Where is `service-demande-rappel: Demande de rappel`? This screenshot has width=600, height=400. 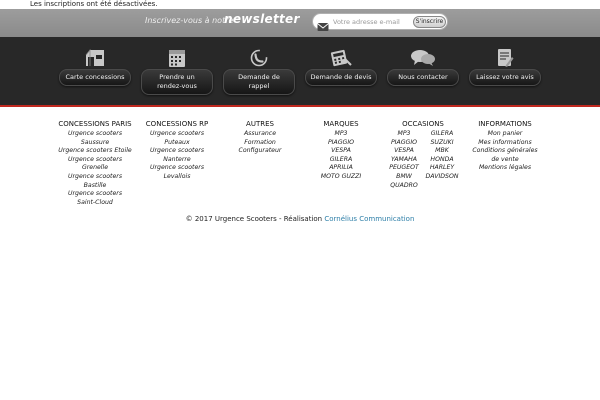 service-demande-rappel: Demande de rappel is located at coordinates (259, 71).